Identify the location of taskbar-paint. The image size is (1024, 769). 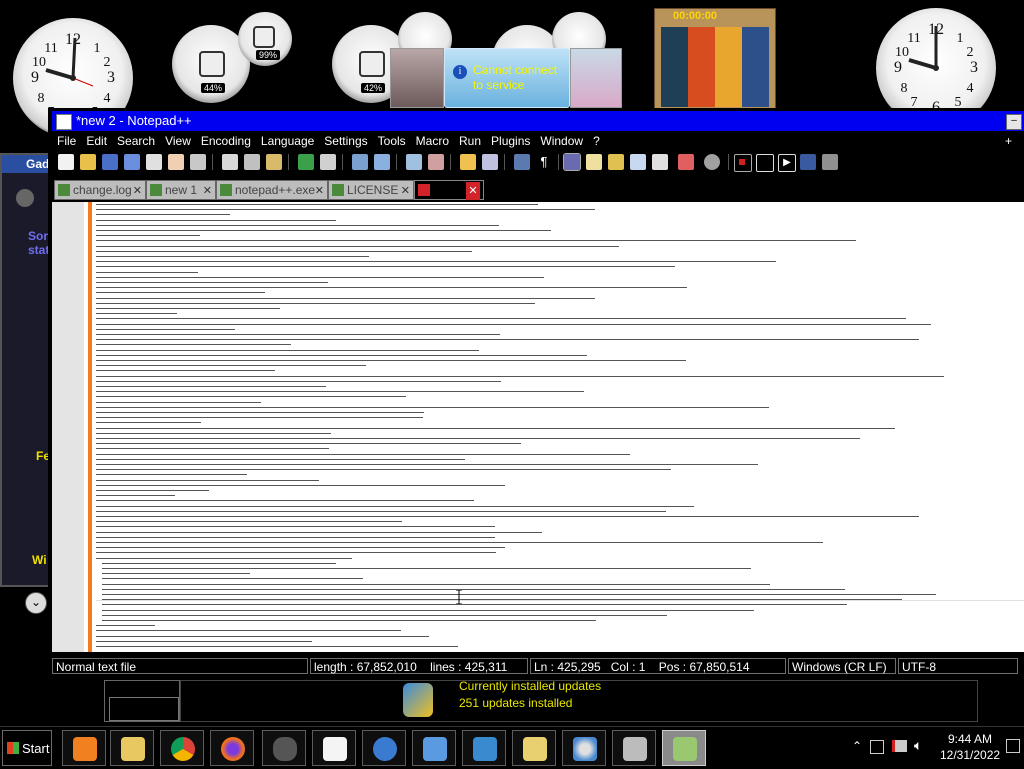
(584, 748).